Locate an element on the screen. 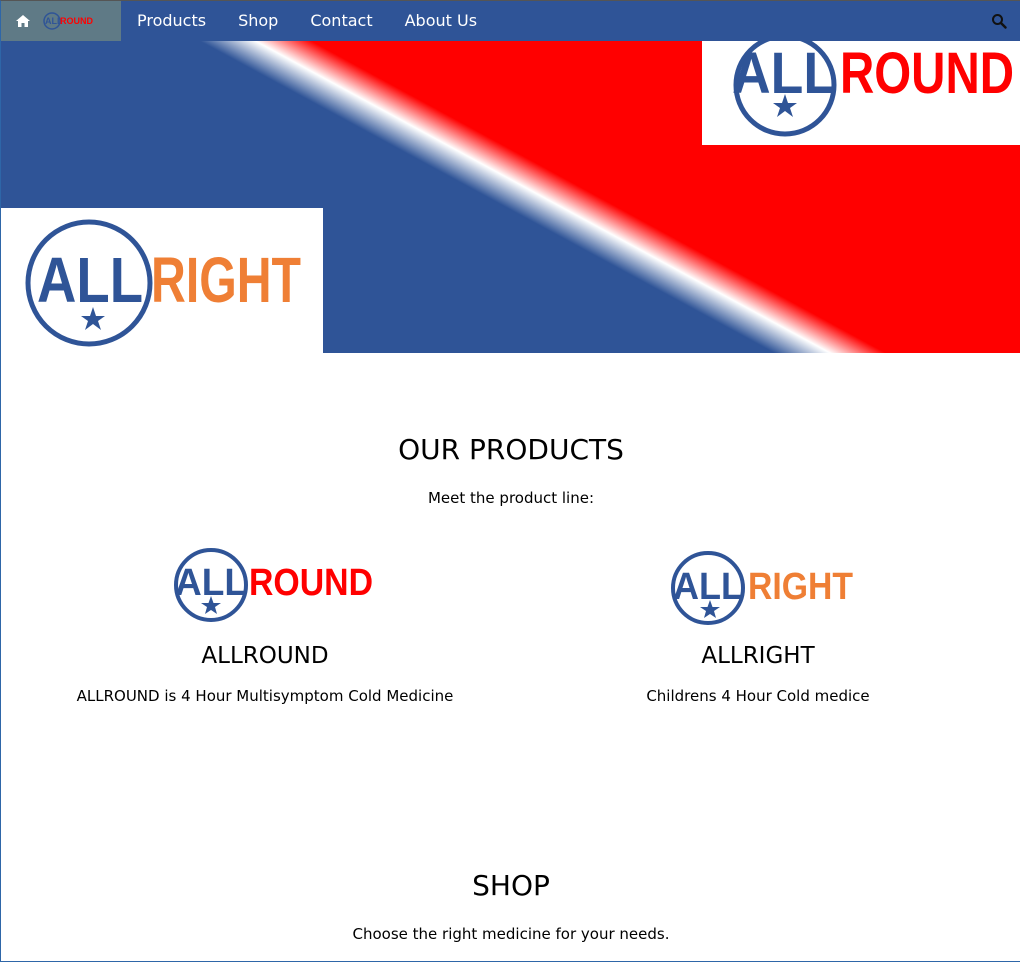  hero-allround-logo: ALL ROUND is located at coordinates (861, 93).